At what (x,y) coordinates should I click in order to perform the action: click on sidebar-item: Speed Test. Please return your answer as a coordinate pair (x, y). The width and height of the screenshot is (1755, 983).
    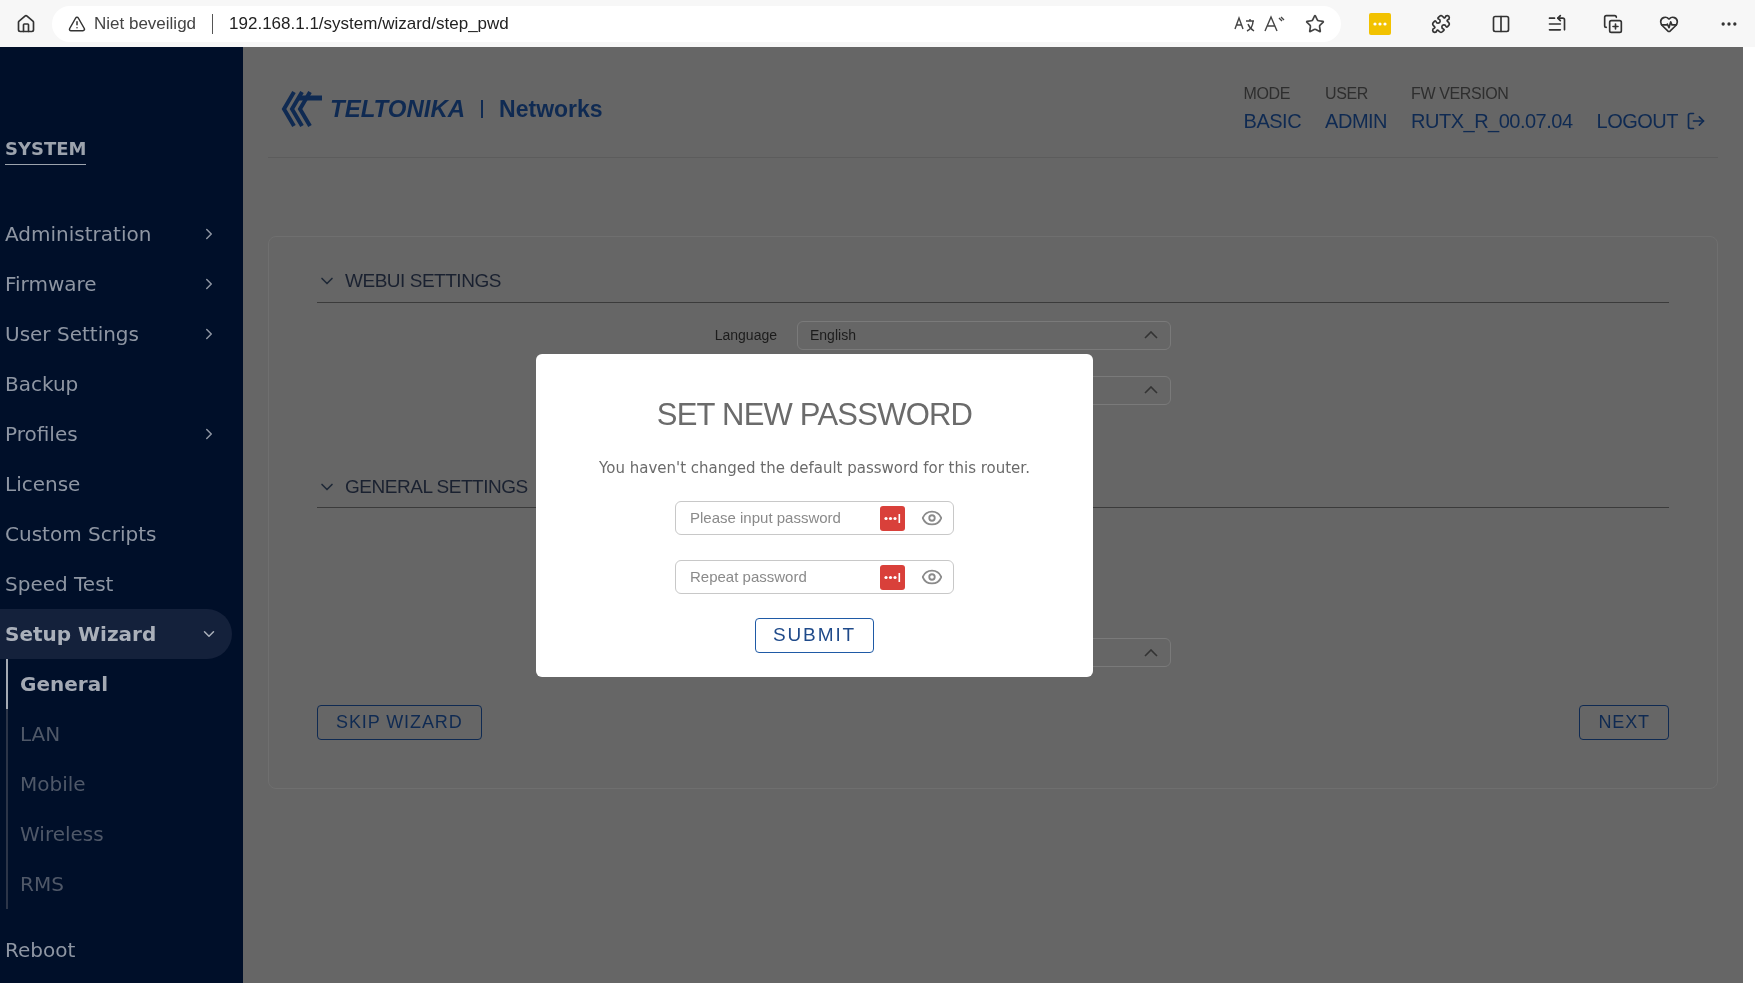
    Looking at the image, I should click on (116, 584).